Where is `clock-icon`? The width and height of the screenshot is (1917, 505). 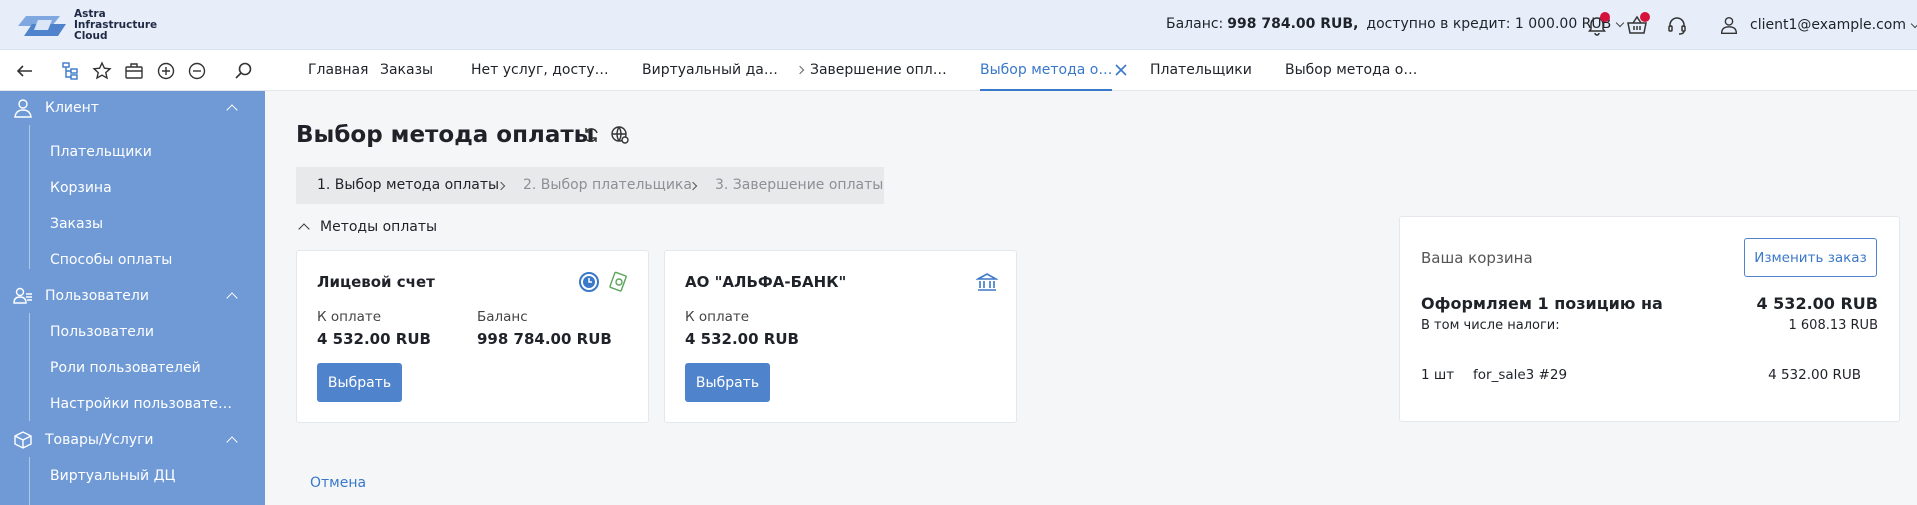 clock-icon is located at coordinates (589, 282).